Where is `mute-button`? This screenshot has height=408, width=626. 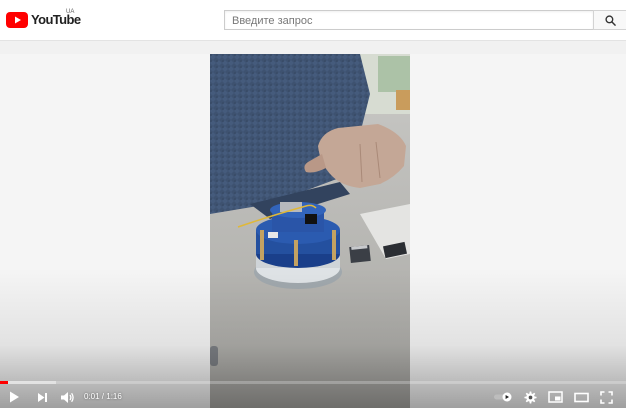 mute-button is located at coordinates (67, 397).